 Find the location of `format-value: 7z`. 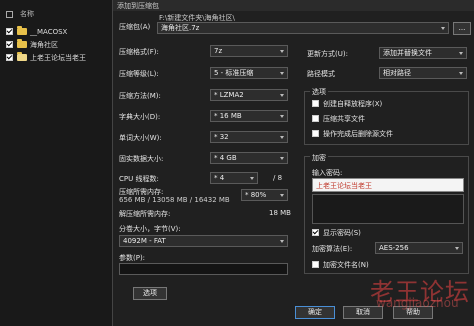

format-value: 7z is located at coordinates (218, 51).